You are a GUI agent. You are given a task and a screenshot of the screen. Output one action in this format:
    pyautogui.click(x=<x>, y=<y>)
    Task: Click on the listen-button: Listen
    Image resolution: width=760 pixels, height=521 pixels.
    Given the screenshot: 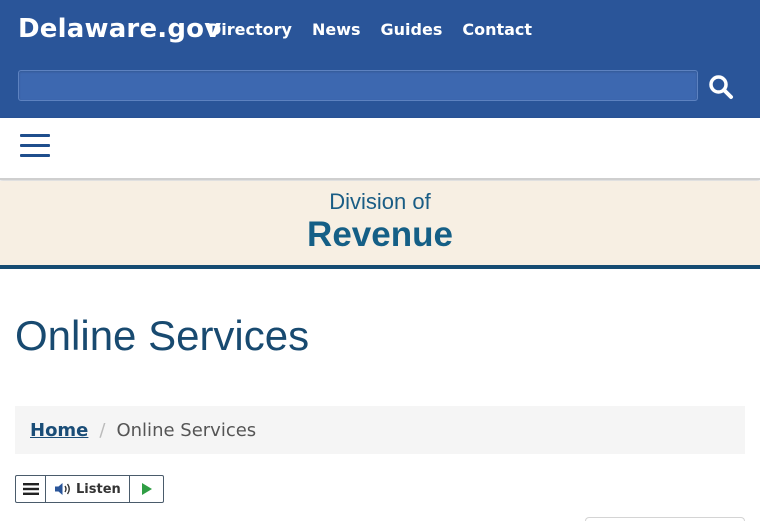 What is the action you would take?
    pyautogui.click(x=88, y=489)
    